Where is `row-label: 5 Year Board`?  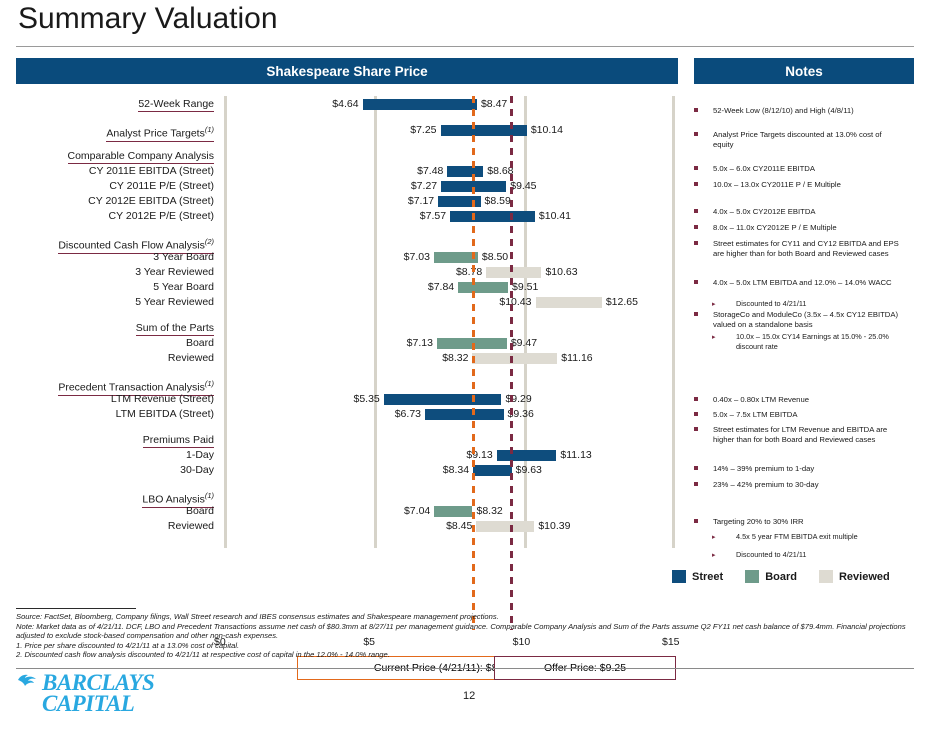 row-label: 5 Year Board is located at coordinates (183, 287).